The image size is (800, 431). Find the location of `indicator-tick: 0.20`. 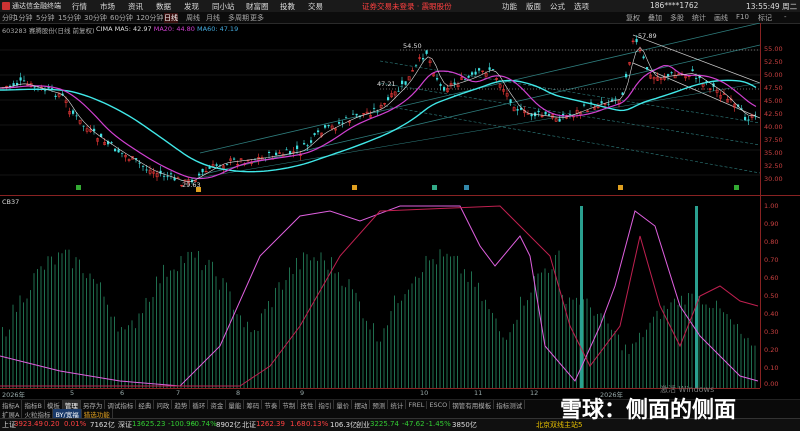

indicator-tick: 0.20 is located at coordinates (771, 350).